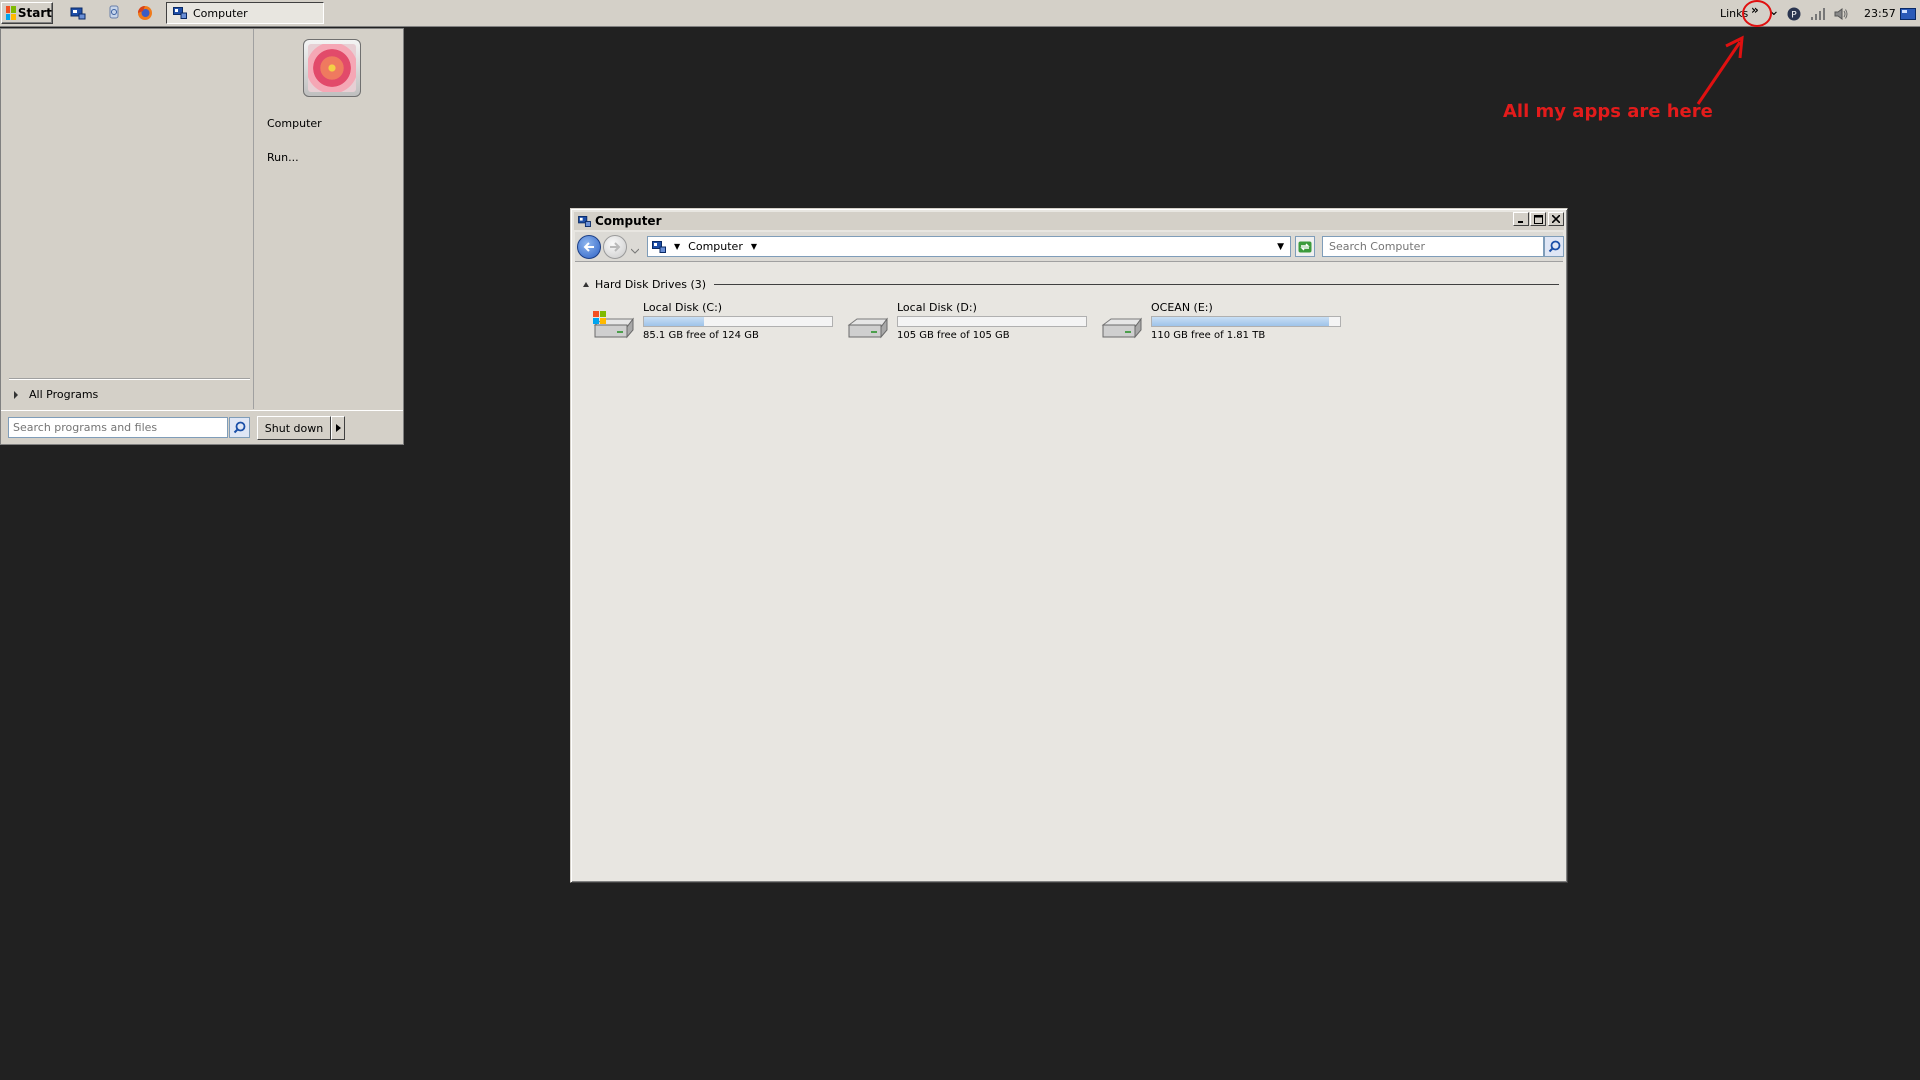  I want to click on start-menu-separator, so click(129, 379).